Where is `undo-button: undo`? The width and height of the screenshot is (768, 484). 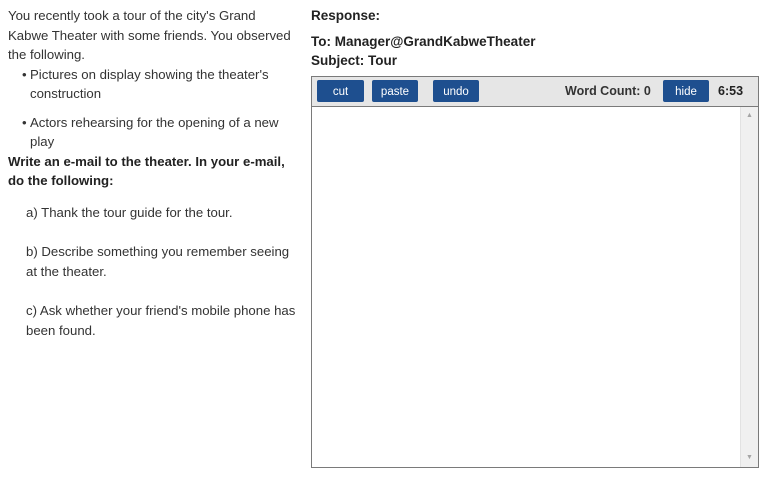 undo-button: undo is located at coordinates (456, 91).